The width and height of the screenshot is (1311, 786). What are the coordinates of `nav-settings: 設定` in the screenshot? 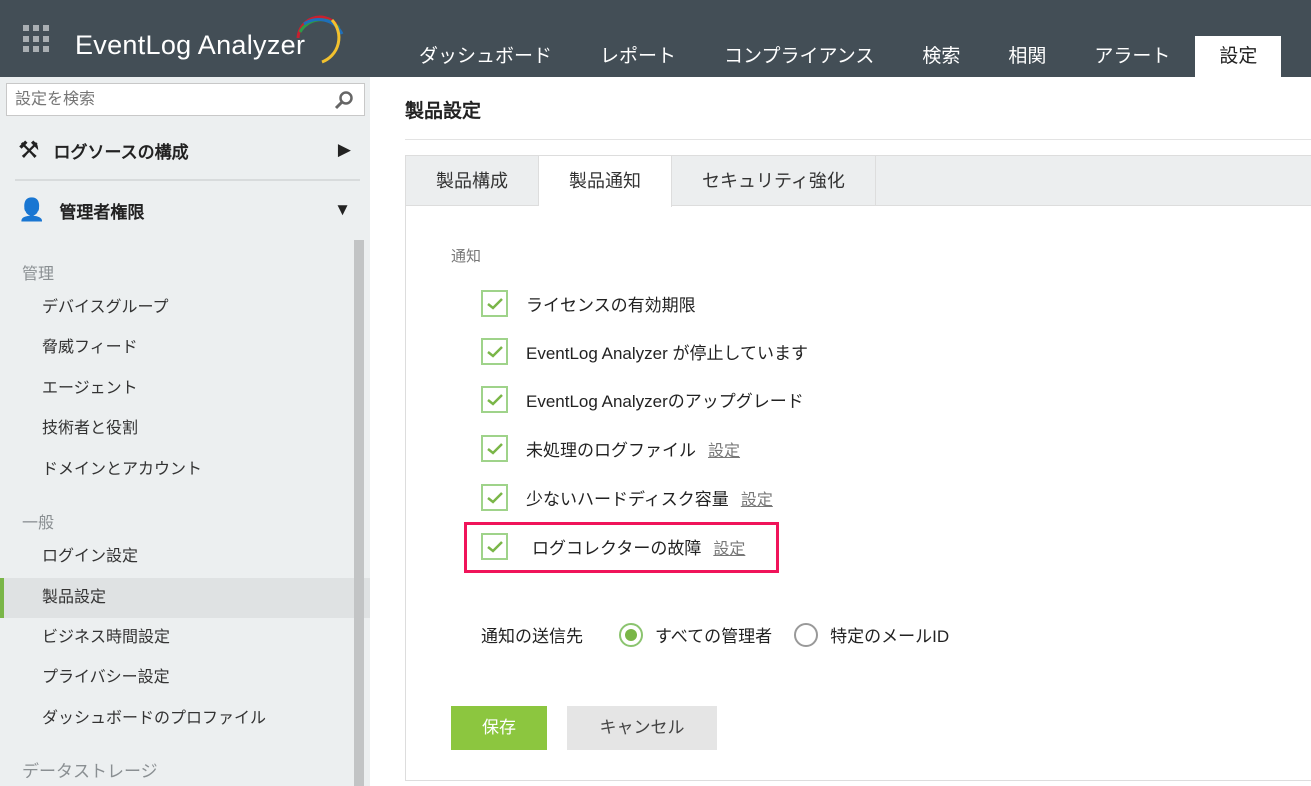 It's located at (1238, 56).